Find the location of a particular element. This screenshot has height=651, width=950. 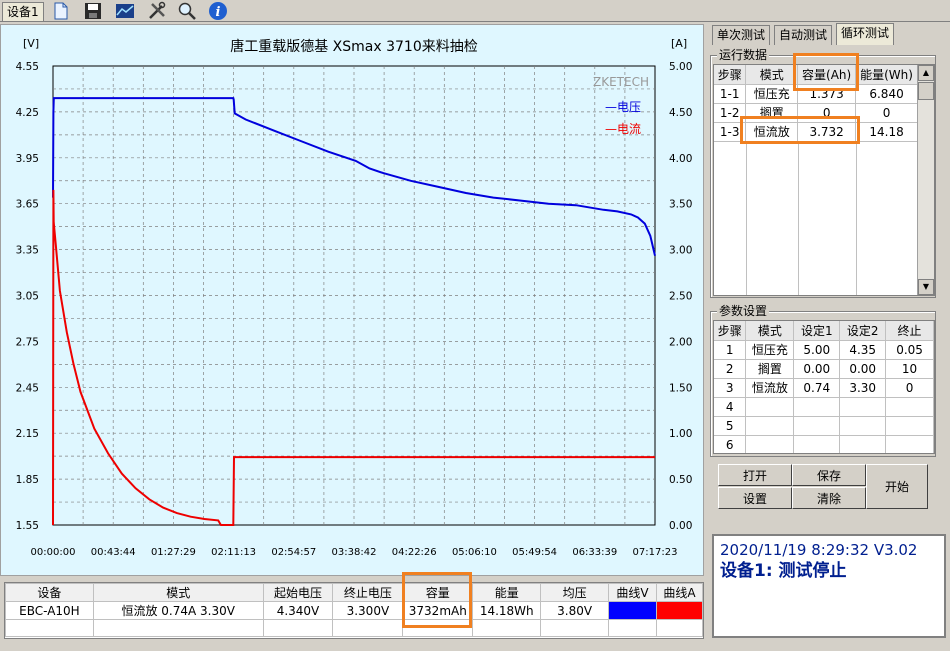

y2-tick-label: 2.50 is located at coordinates (680, 297).